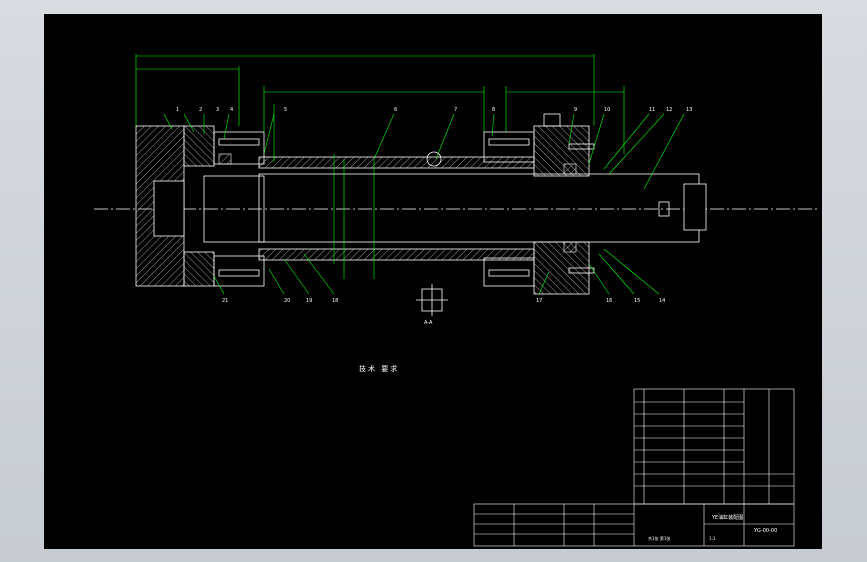 This screenshot has height=562, width=867. I want to click on rear-flange-bottom, so click(199, 269).